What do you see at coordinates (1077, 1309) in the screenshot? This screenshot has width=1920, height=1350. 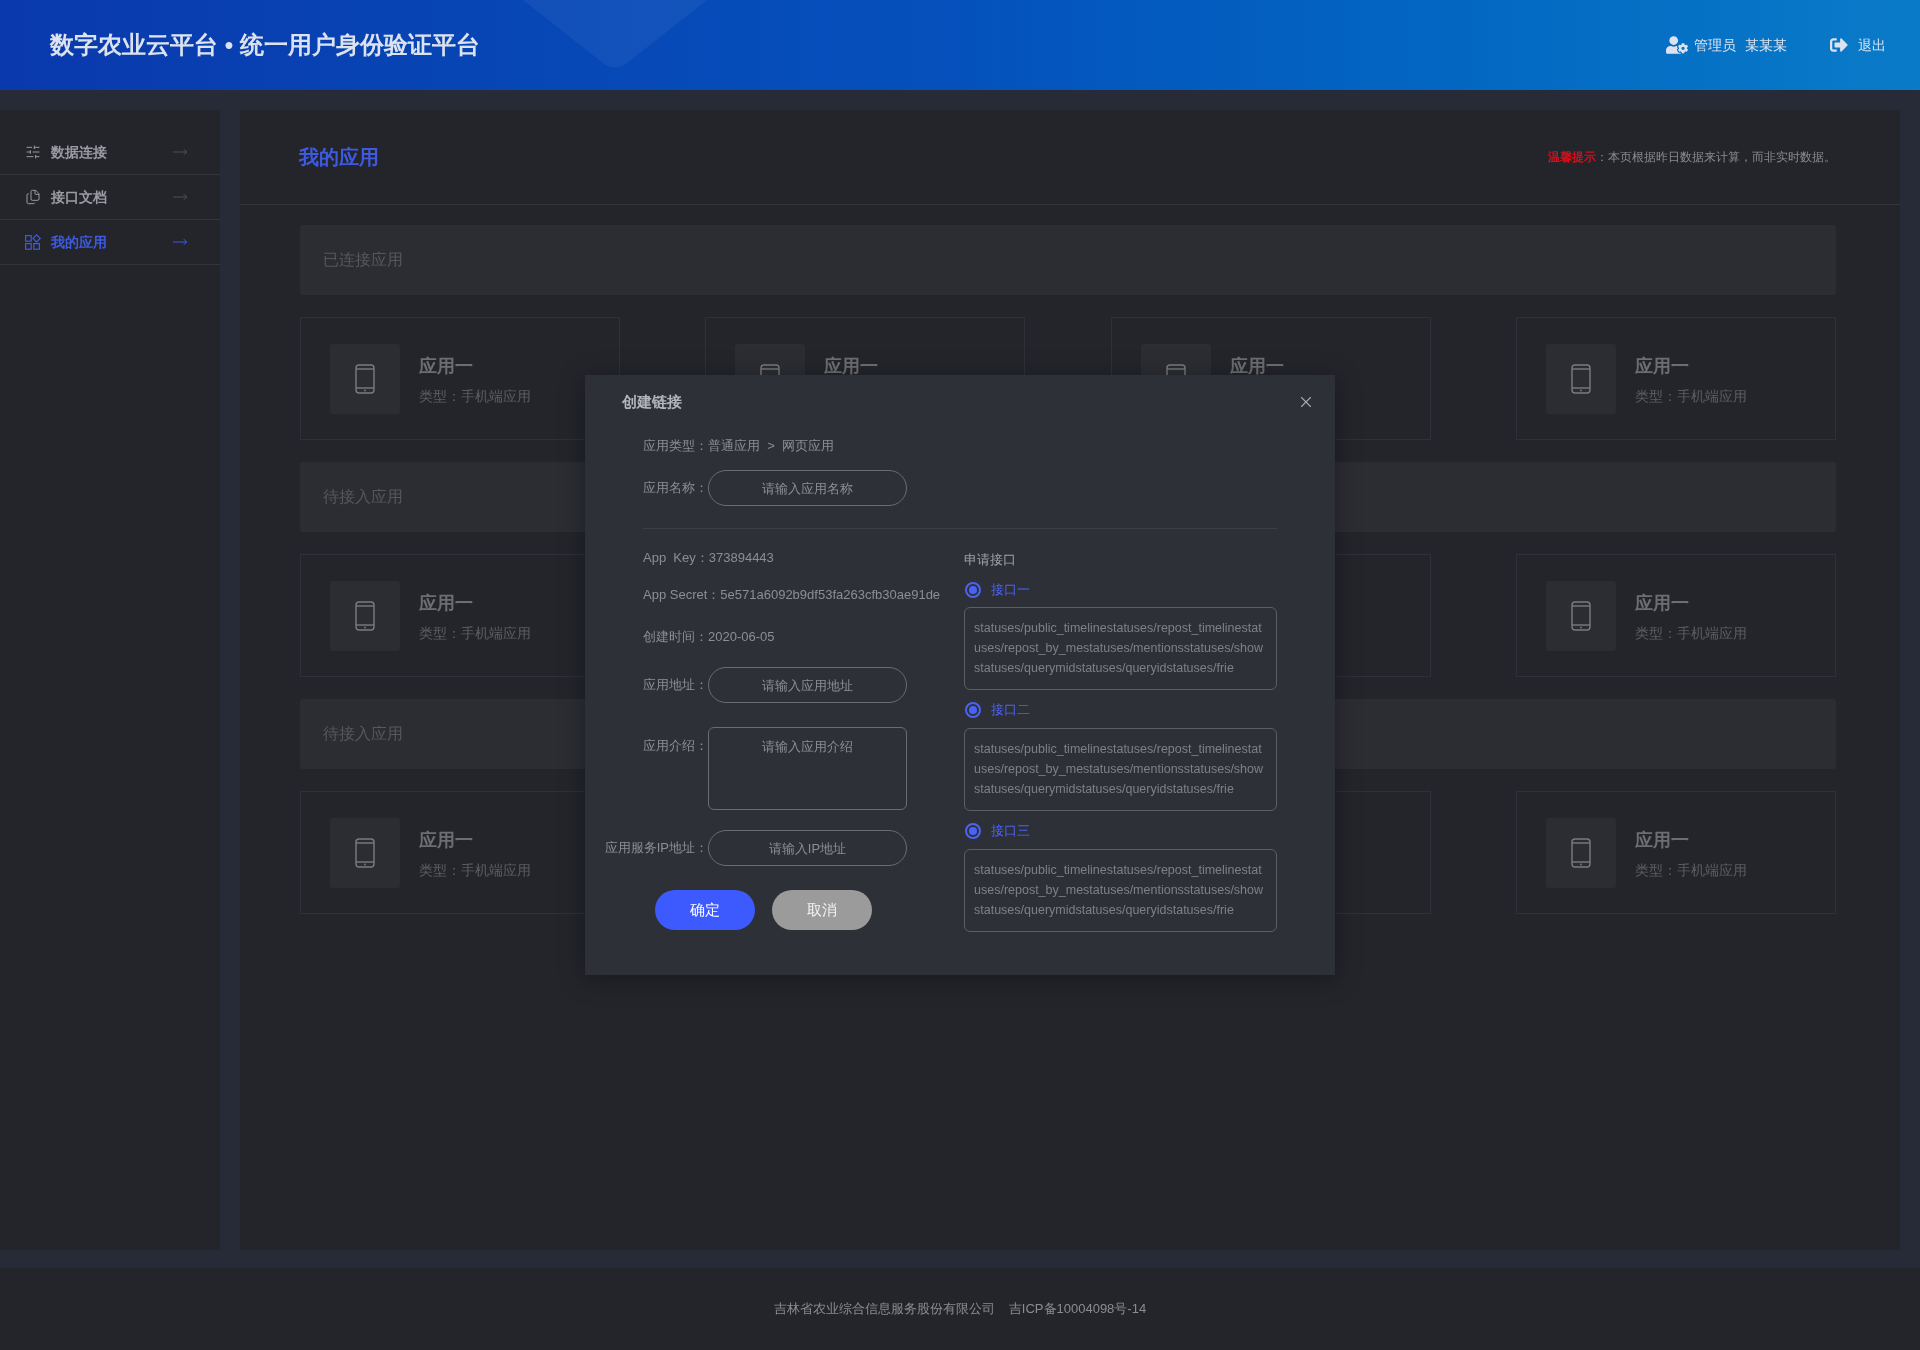 I see `icp-number: 吉ICP备10004098号-14` at bounding box center [1077, 1309].